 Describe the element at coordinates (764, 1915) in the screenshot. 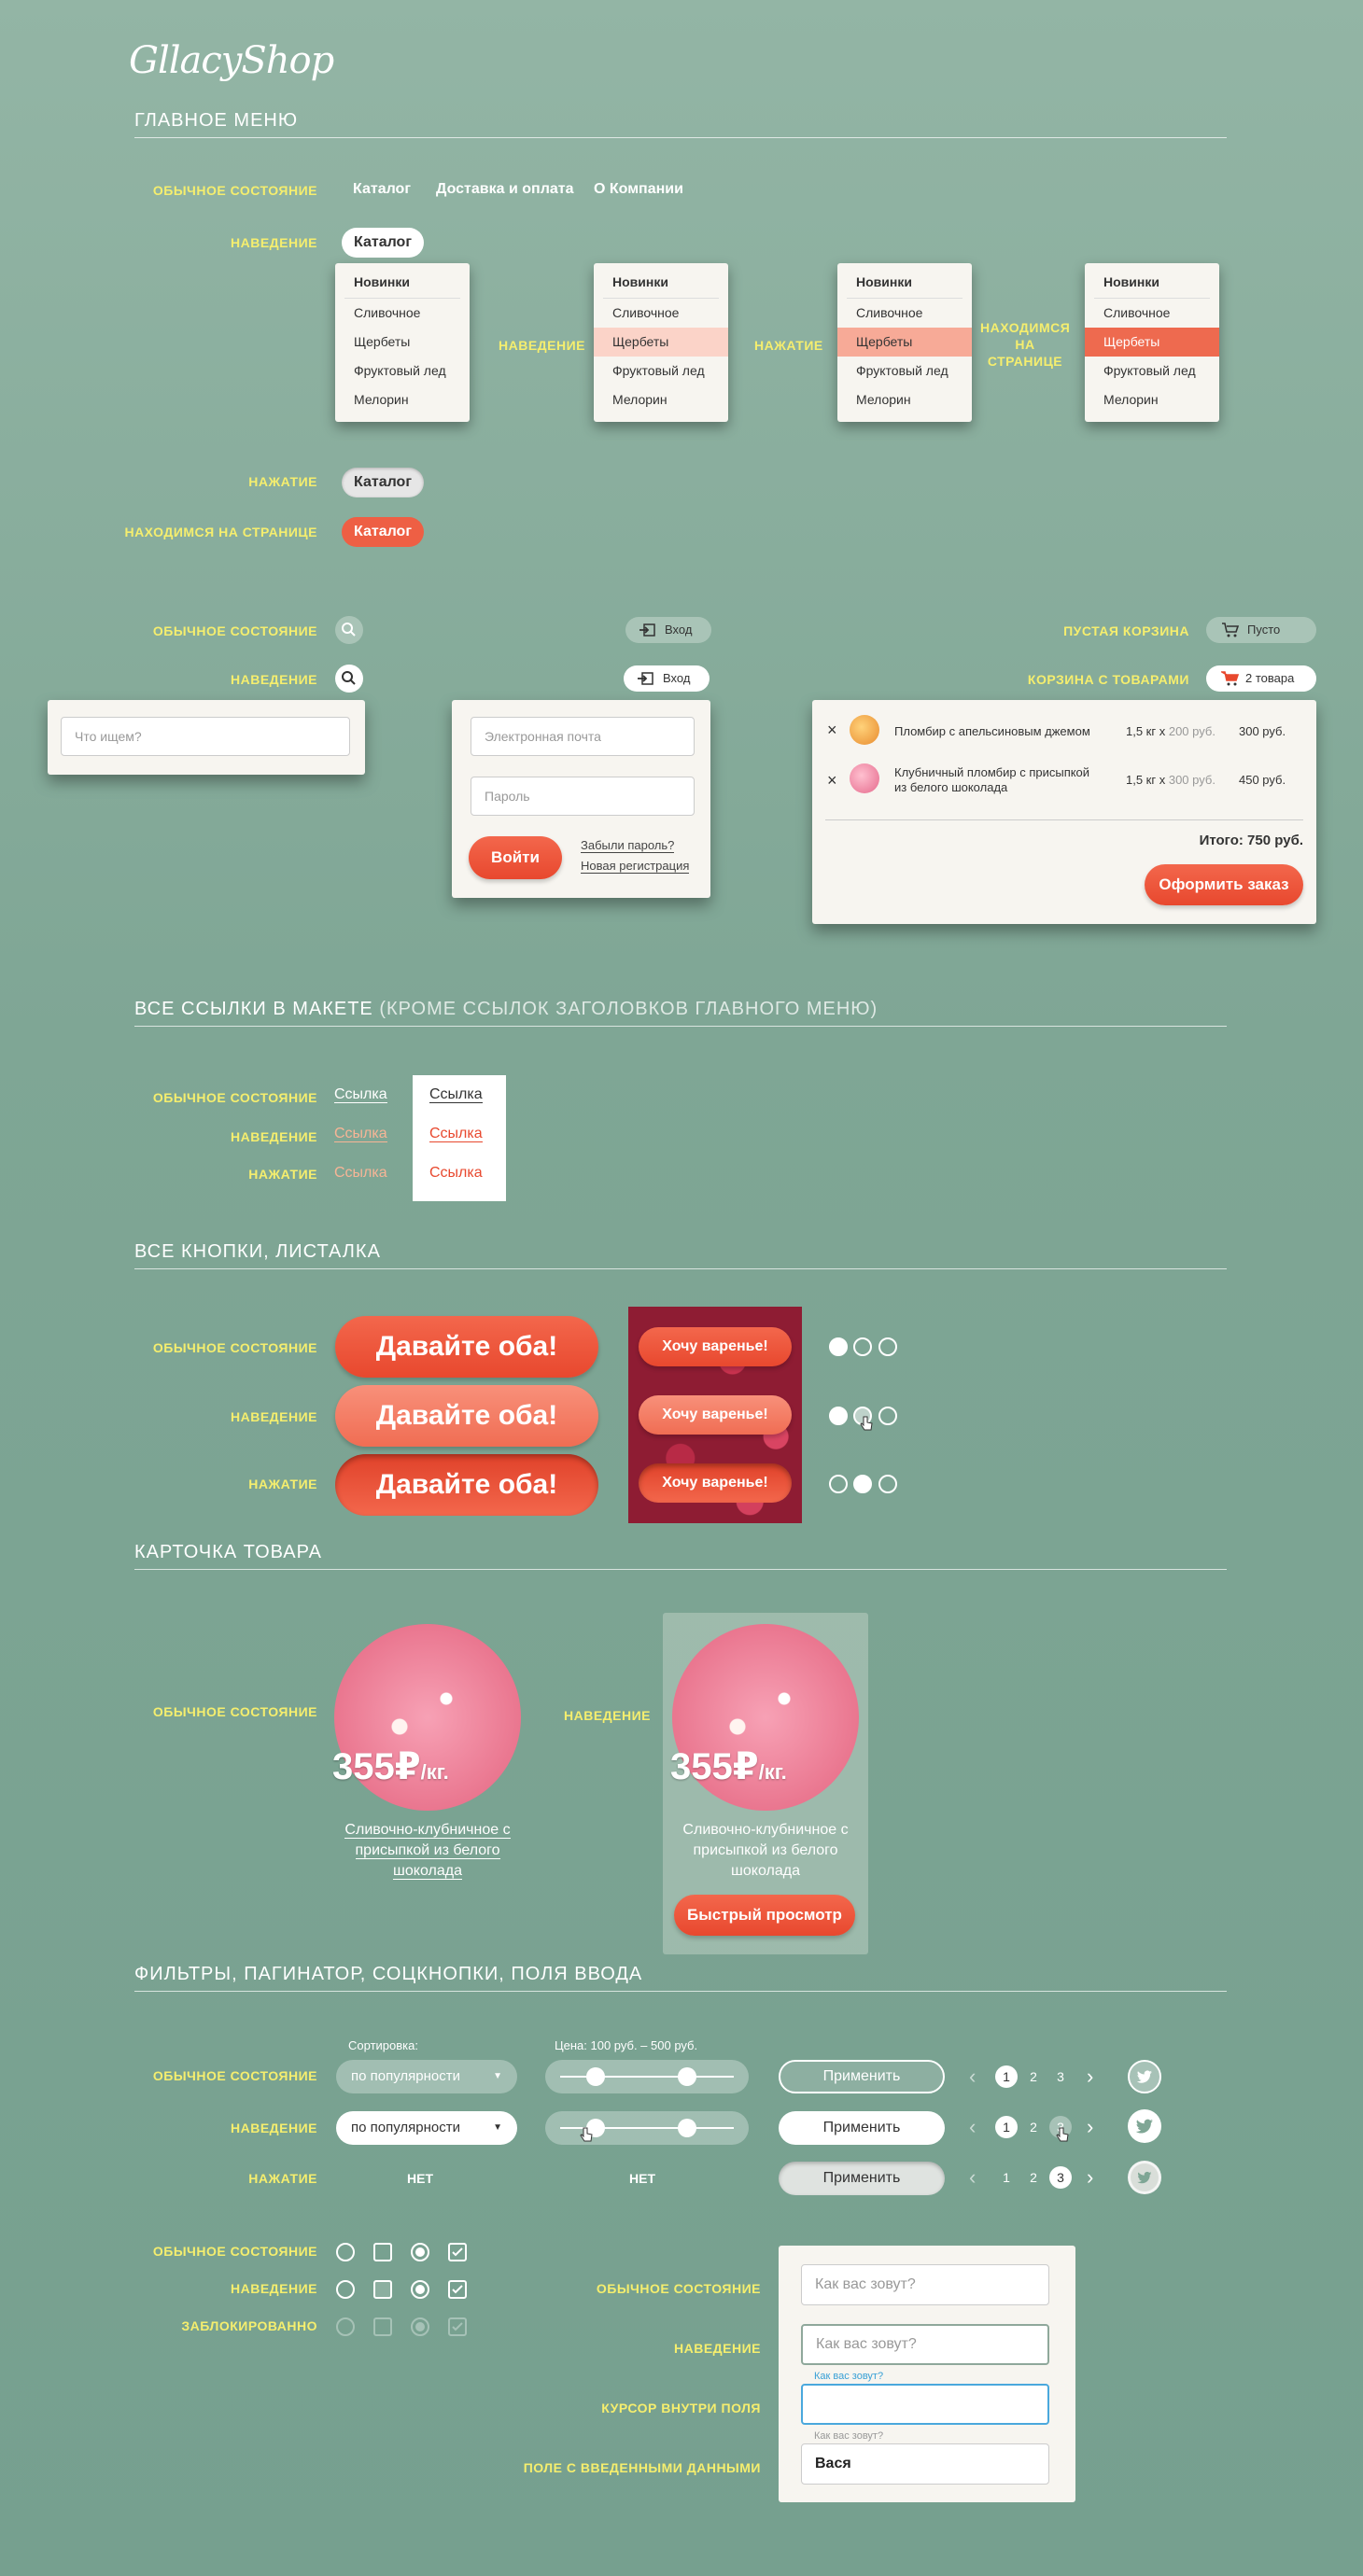

I see `quick-view-button: Быстрый просмотр` at that location.